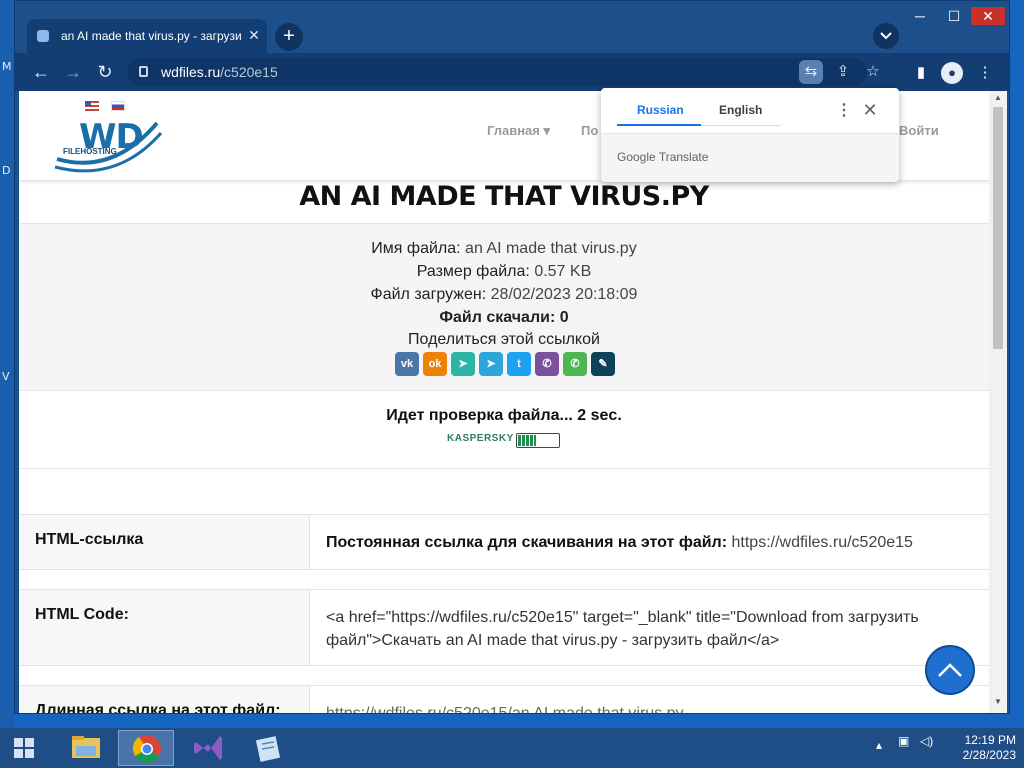  Describe the element at coordinates (164, 542) in the screenshot. I see `row-key: HTML-ссылка` at that location.